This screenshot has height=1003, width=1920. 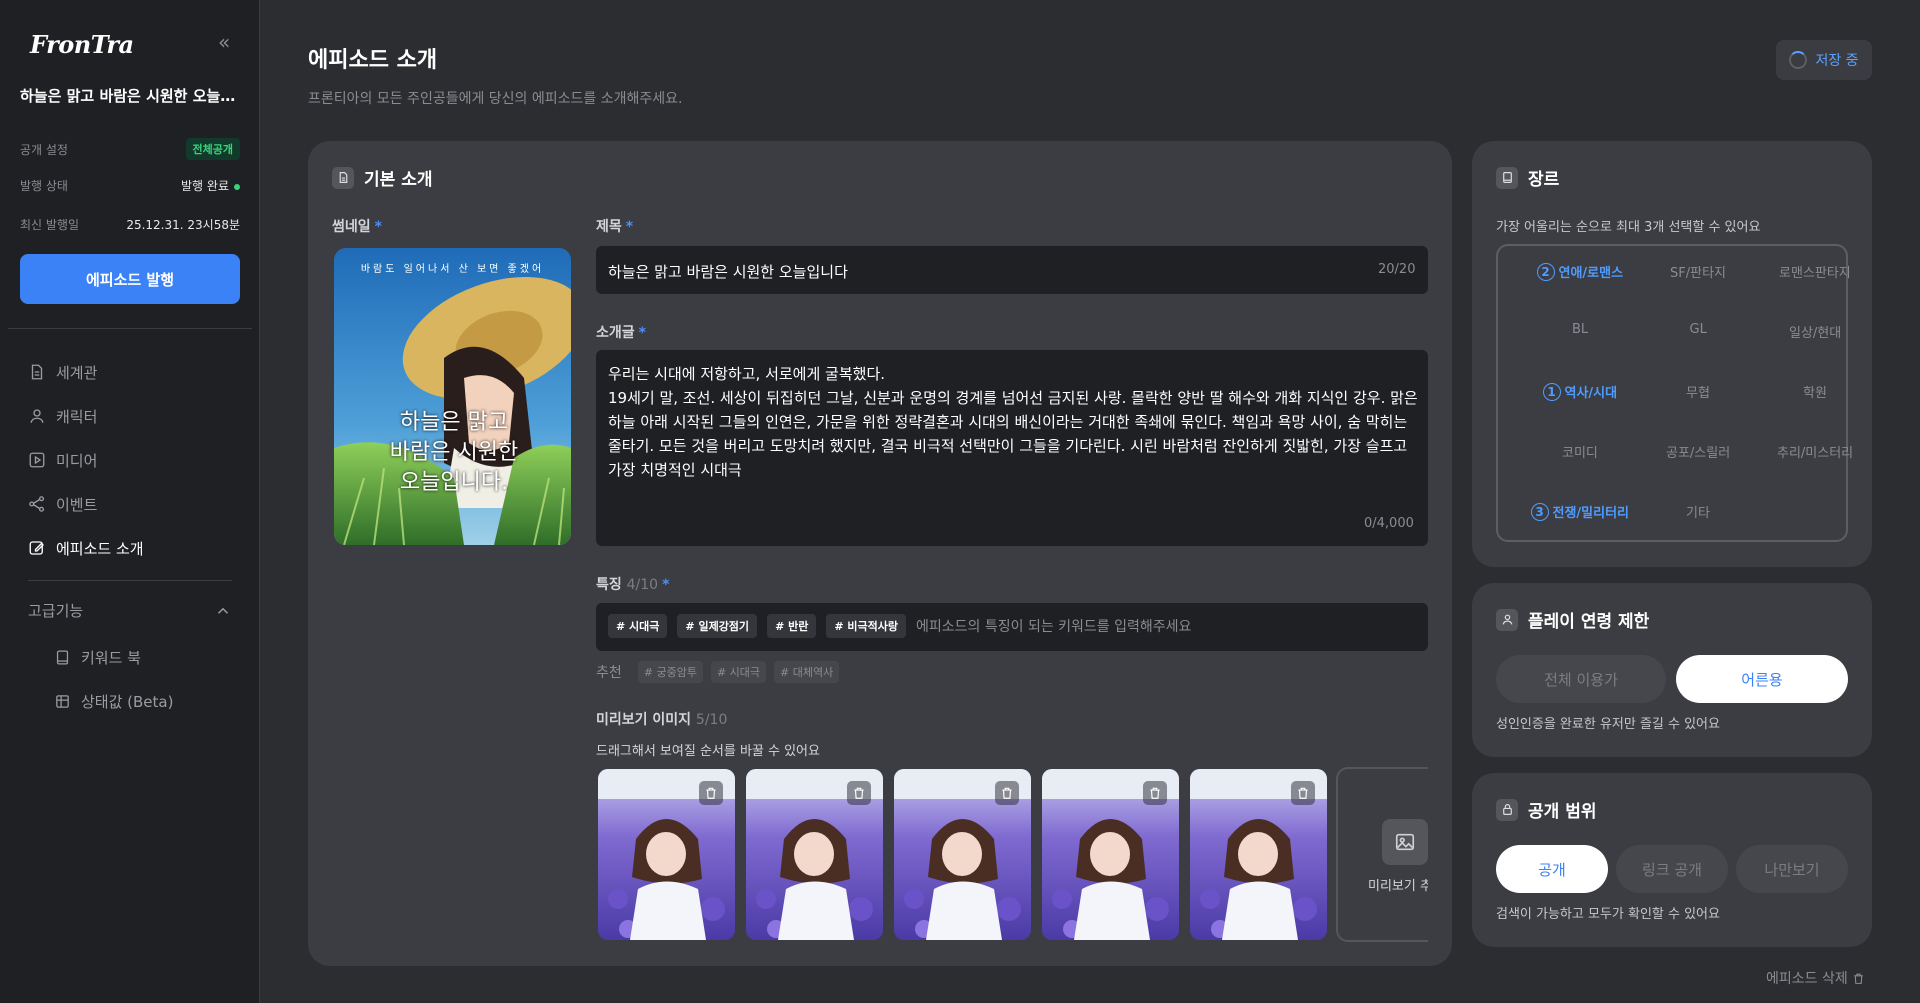 What do you see at coordinates (1628, 227) in the screenshot?
I see `genre-hint: 가장 어울리는 순으로 최대 3개 선택할 수 있어요` at bounding box center [1628, 227].